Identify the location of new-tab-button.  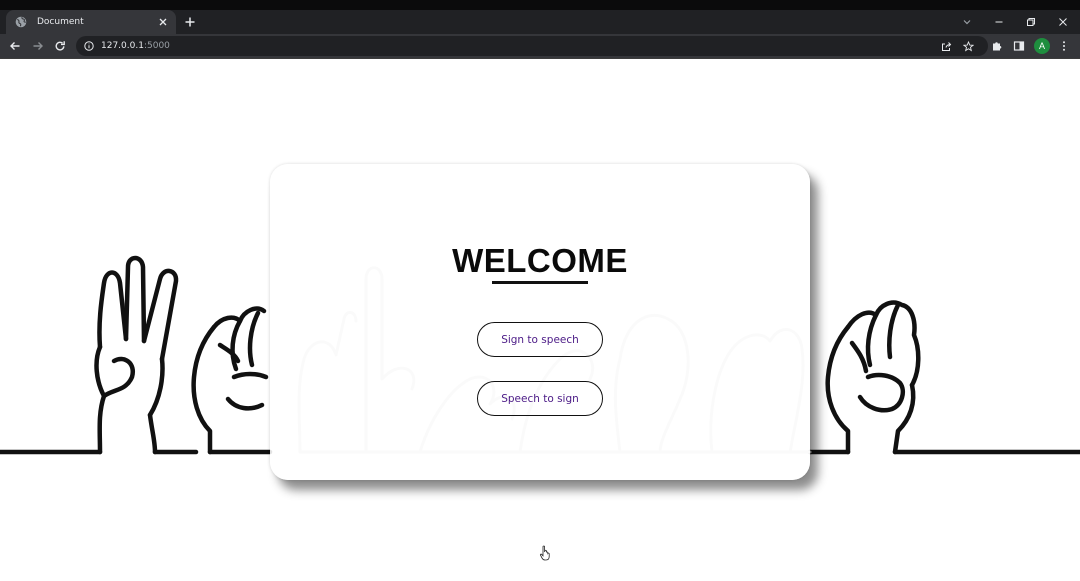
(190, 22).